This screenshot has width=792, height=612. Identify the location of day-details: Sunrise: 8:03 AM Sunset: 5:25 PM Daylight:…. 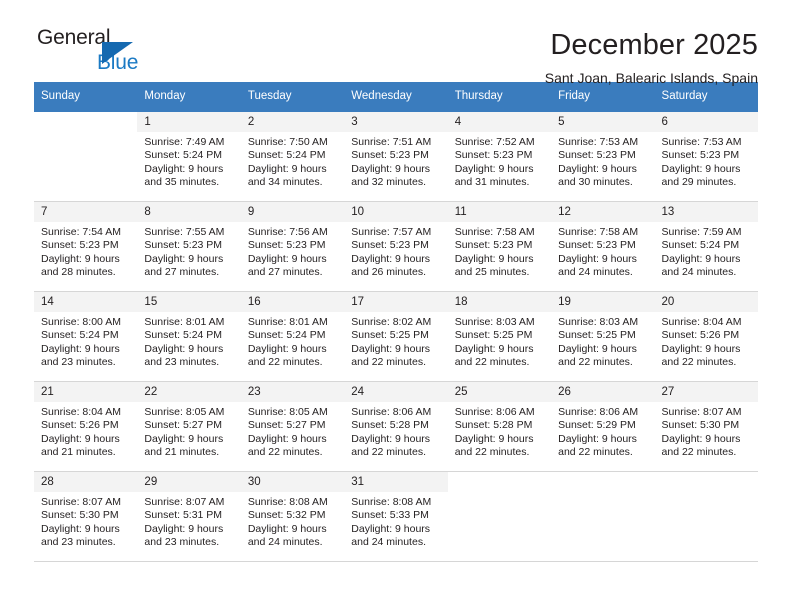
(499, 341).